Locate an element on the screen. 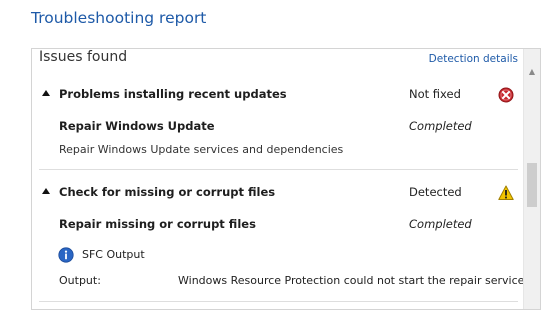  sfc-output-label: SFC Output is located at coordinates (113, 254).